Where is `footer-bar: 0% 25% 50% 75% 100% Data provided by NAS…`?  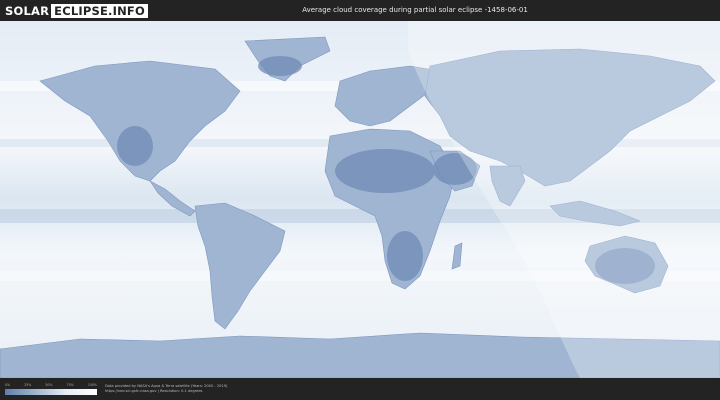
footer-bar: 0% 25% 50% 75% 100% Data provided by NAS… is located at coordinates (360, 389).